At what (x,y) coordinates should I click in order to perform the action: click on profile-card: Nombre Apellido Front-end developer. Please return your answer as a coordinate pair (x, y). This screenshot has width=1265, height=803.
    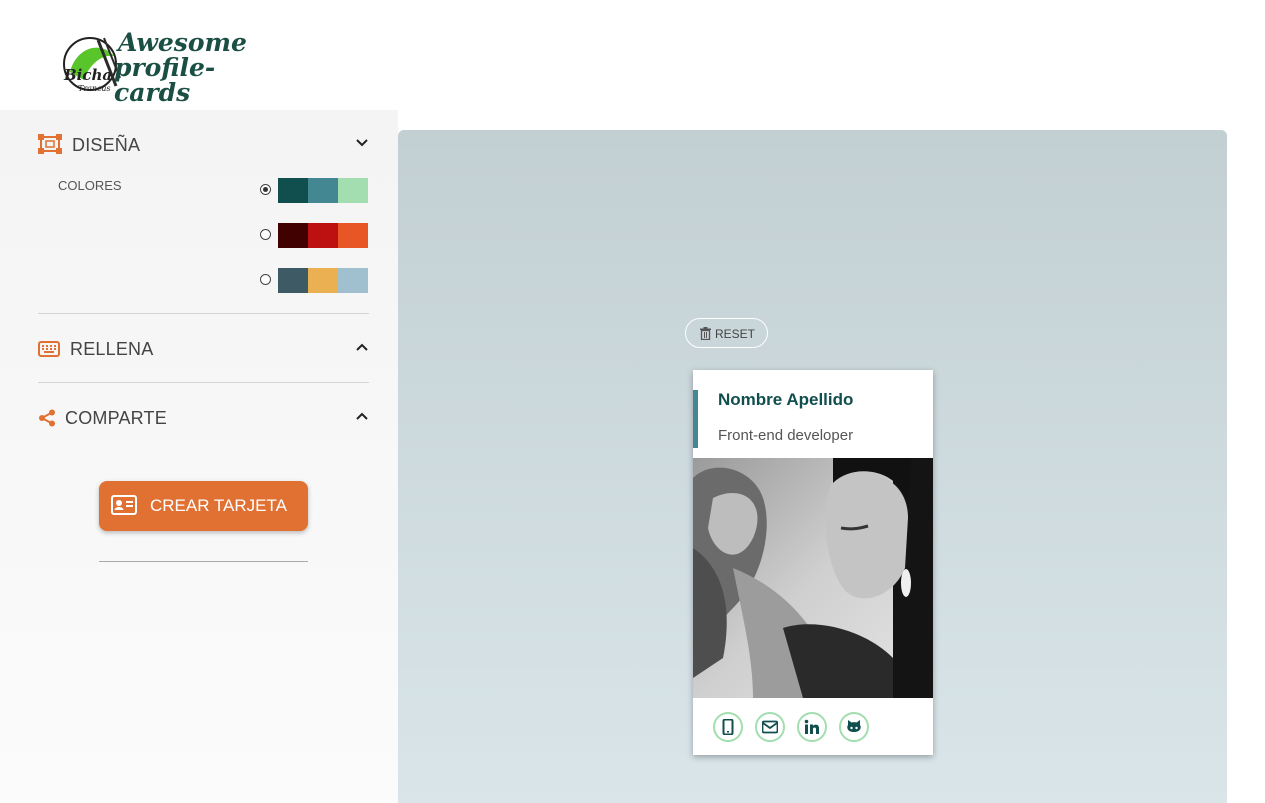
    Looking at the image, I should click on (813, 562).